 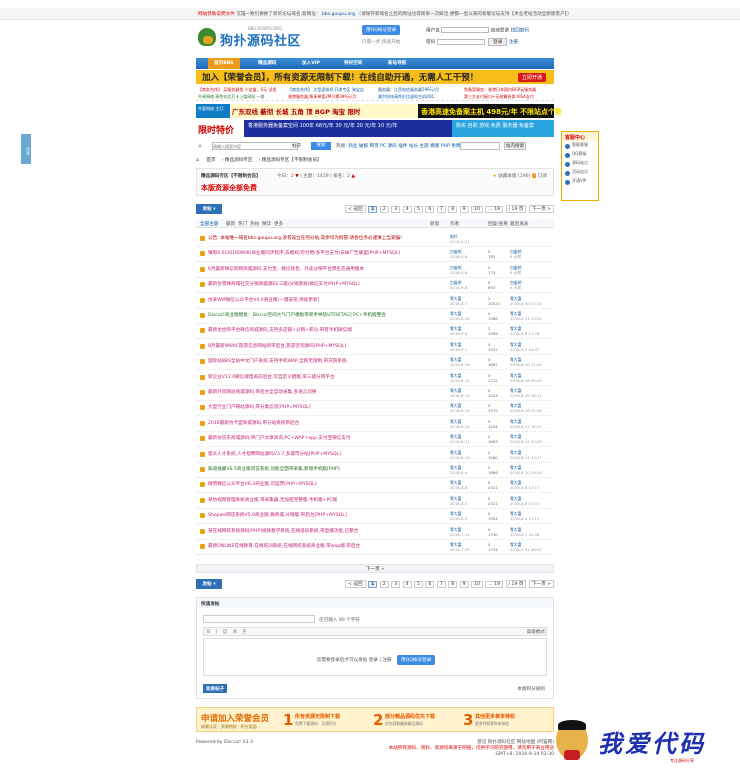 What do you see at coordinates (321, 546) in the screenshot?
I see `thread-title: 最新ONLINE在线教育,在线培训系统,在线网校系统商业版,带wap端,带后台` at bounding box center [321, 546].